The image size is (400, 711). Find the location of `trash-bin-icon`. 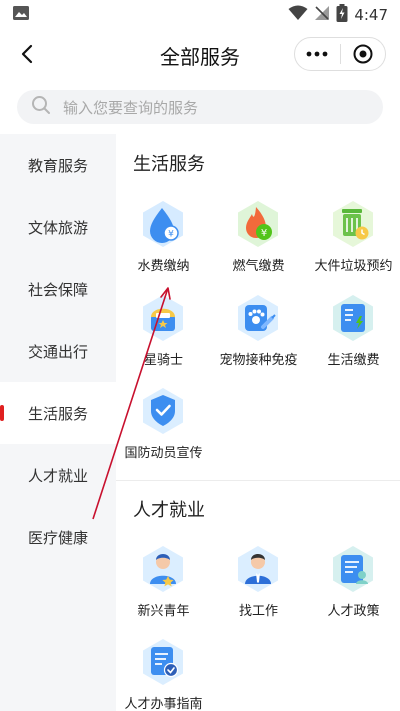

trash-bin-icon is located at coordinates (353, 224).